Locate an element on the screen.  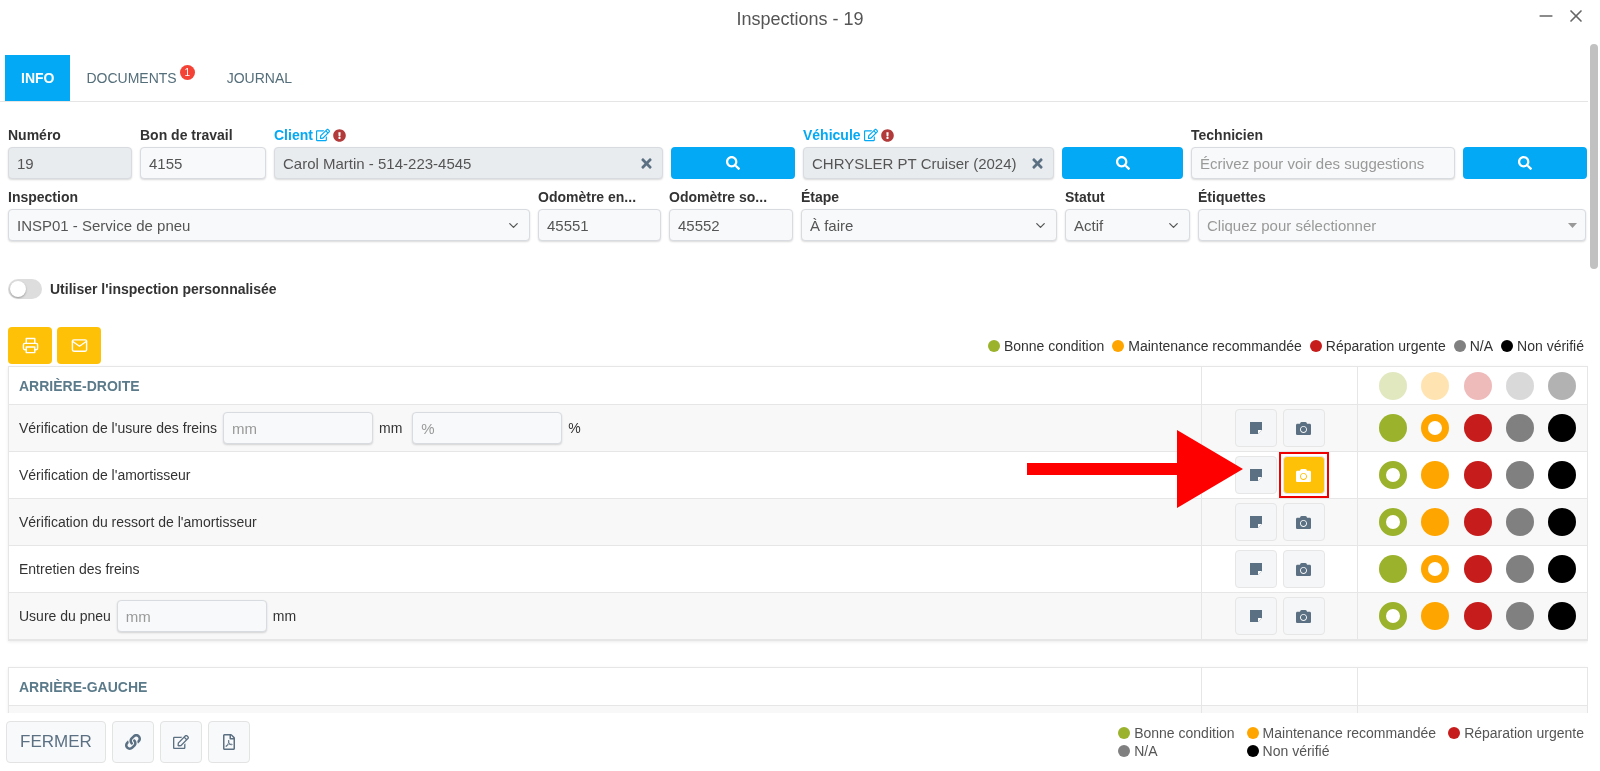
item-label: Vérification de l'amortisseur is located at coordinates (105, 475).